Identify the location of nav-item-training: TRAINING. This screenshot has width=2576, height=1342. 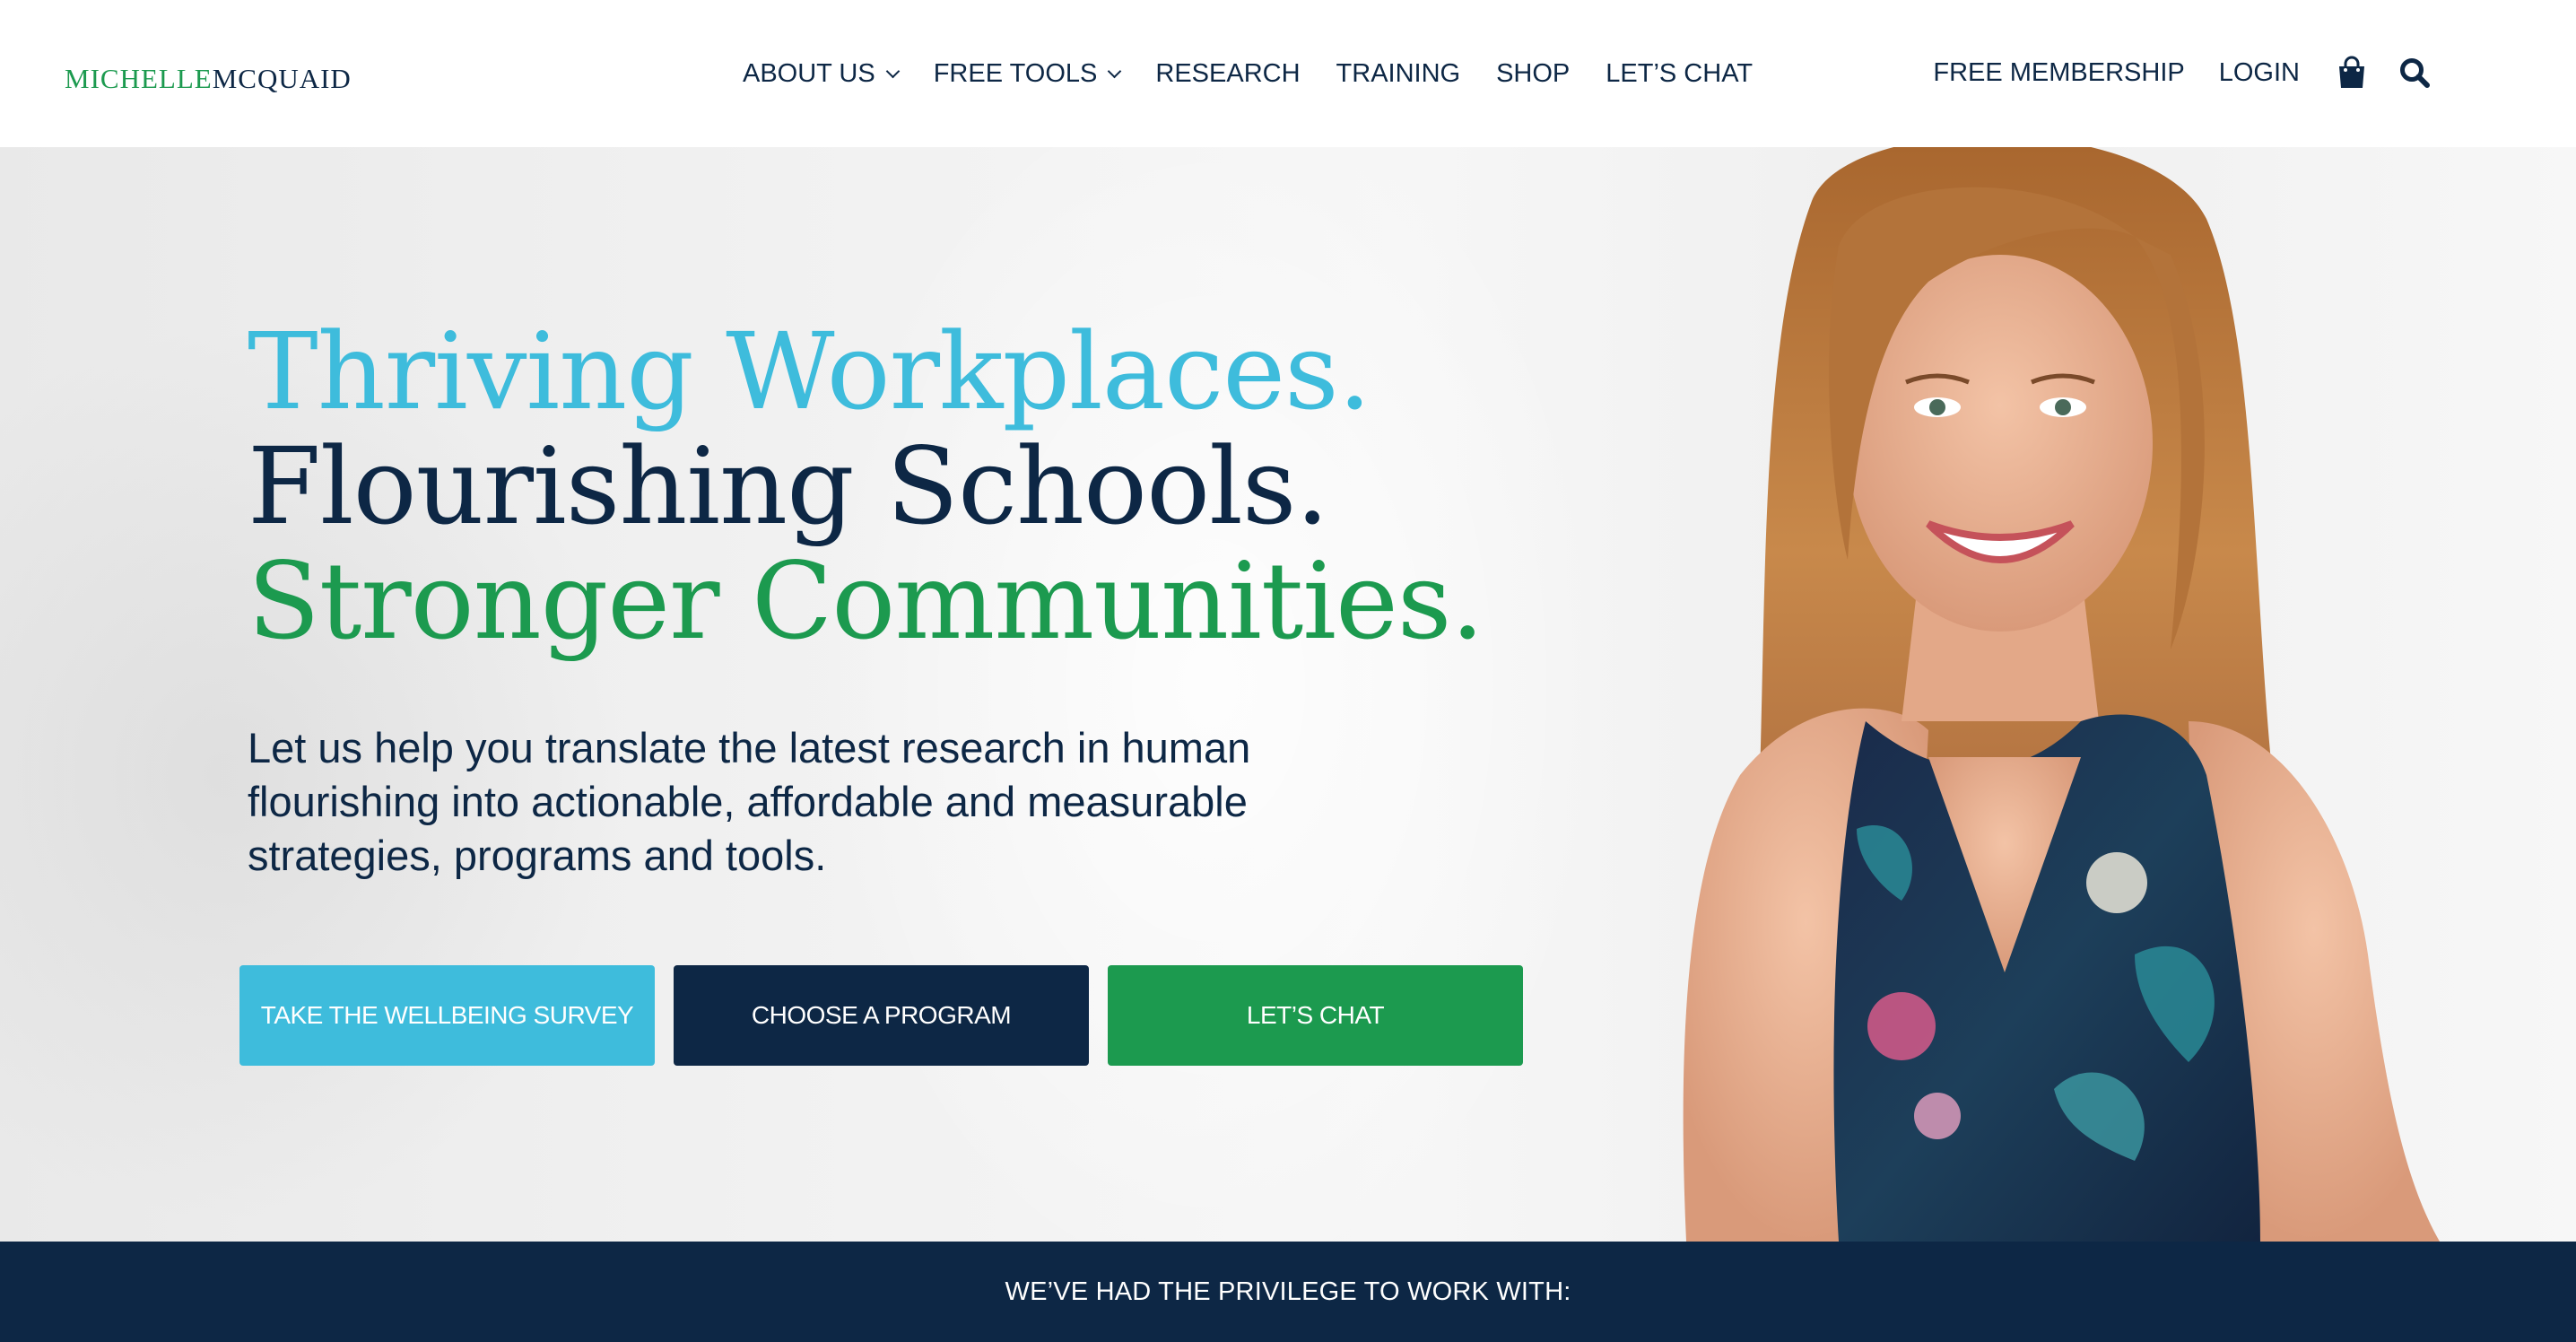
(1398, 74).